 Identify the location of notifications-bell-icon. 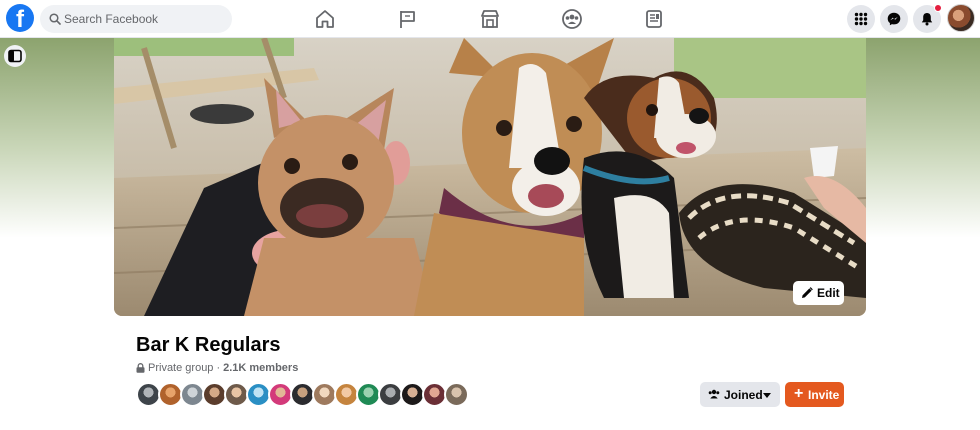
(927, 19).